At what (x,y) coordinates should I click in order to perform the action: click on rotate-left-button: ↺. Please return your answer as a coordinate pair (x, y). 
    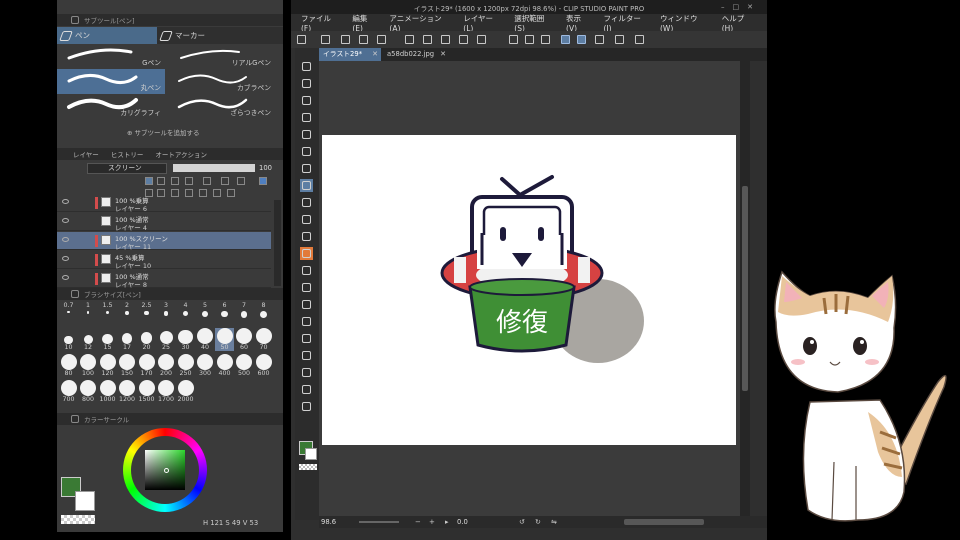
    Looking at the image, I should click on (522, 522).